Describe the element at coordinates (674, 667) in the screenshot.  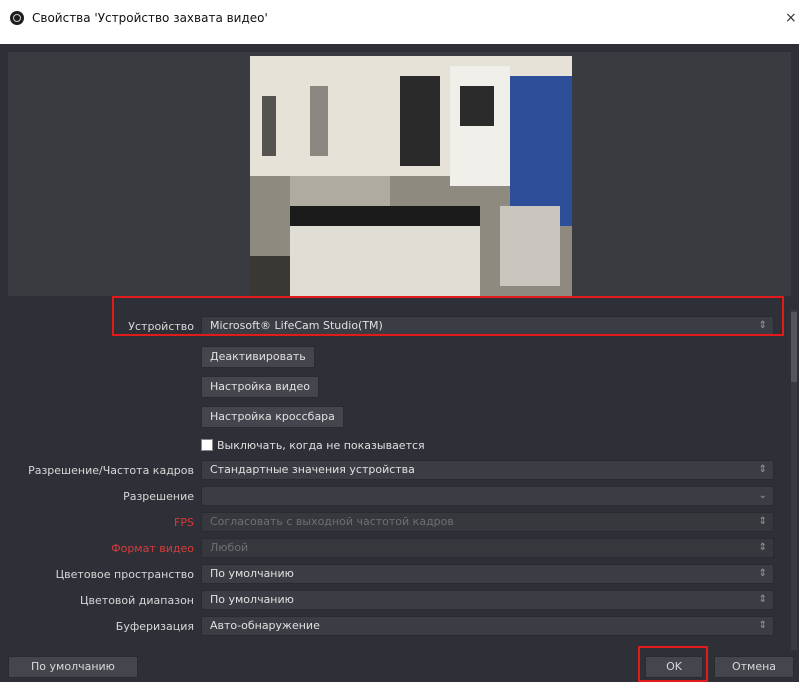
I see `ok-button: OK` at that location.